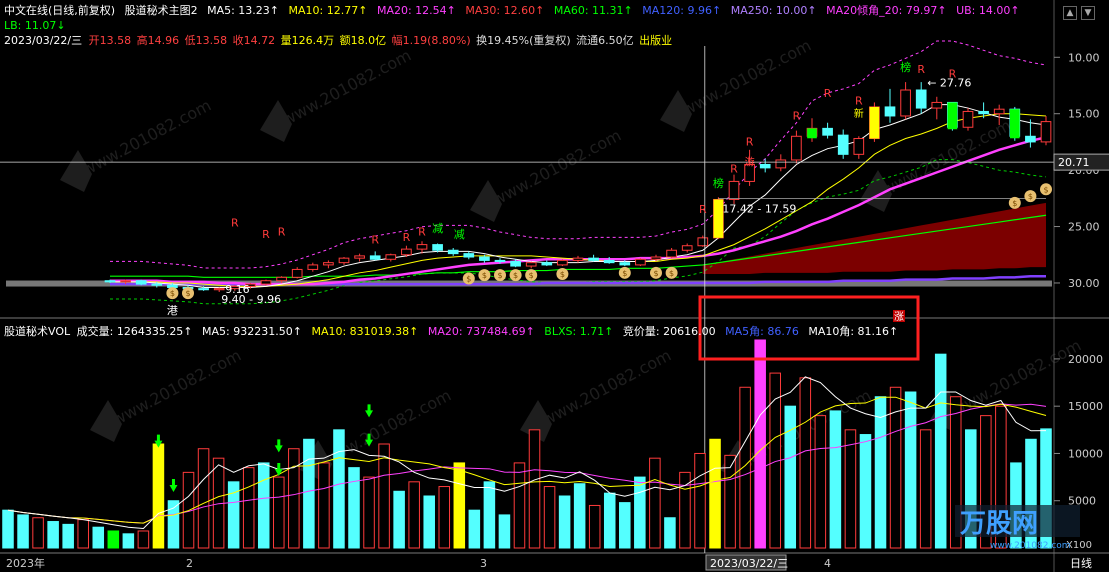  Describe the element at coordinates (762, 331) in the screenshot. I see `vol-ma5-angle: MA5角: 86.76` at that location.